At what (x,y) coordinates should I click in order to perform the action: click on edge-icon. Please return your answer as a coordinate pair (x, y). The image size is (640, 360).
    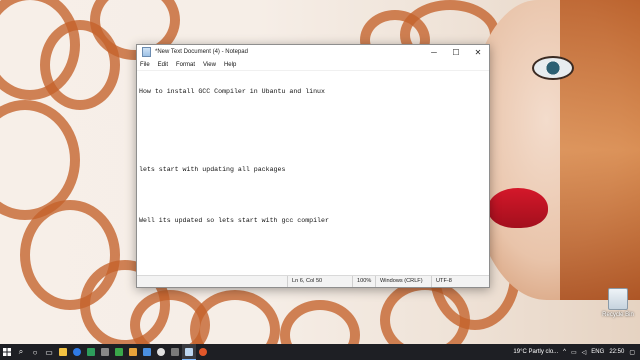
    Looking at the image, I should click on (77, 352).